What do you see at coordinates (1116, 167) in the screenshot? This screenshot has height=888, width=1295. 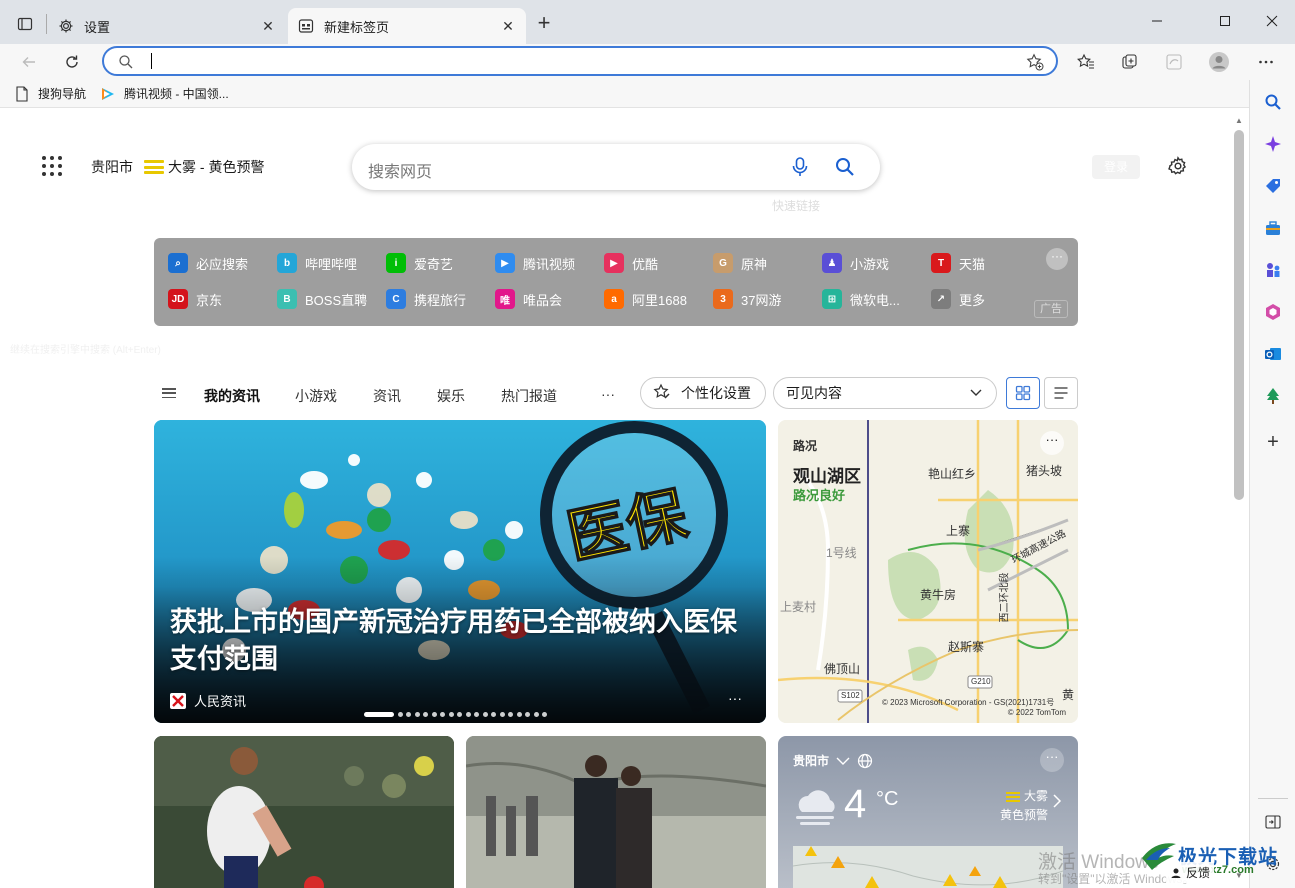 I see `login-button: 登录` at bounding box center [1116, 167].